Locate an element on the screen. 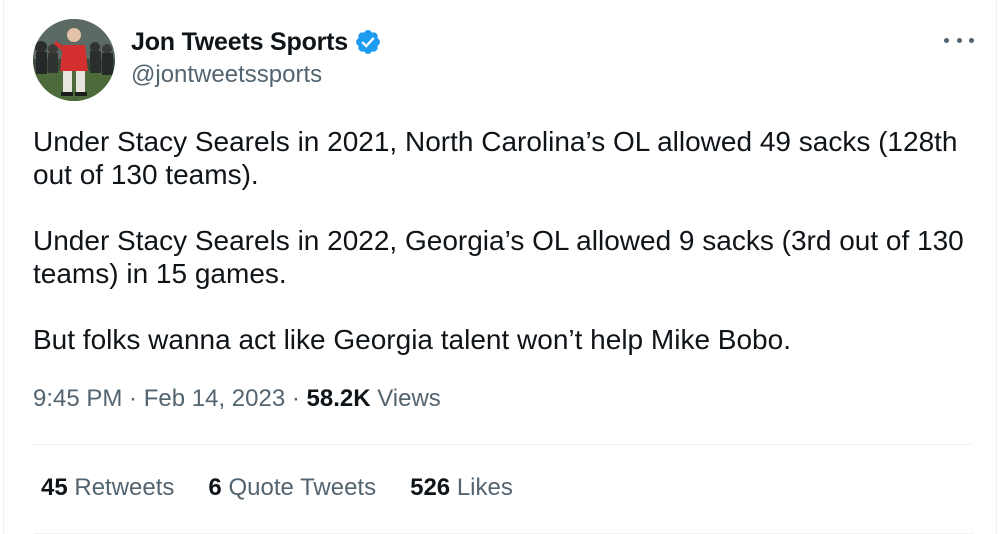  views-label: Views is located at coordinates (409, 398).